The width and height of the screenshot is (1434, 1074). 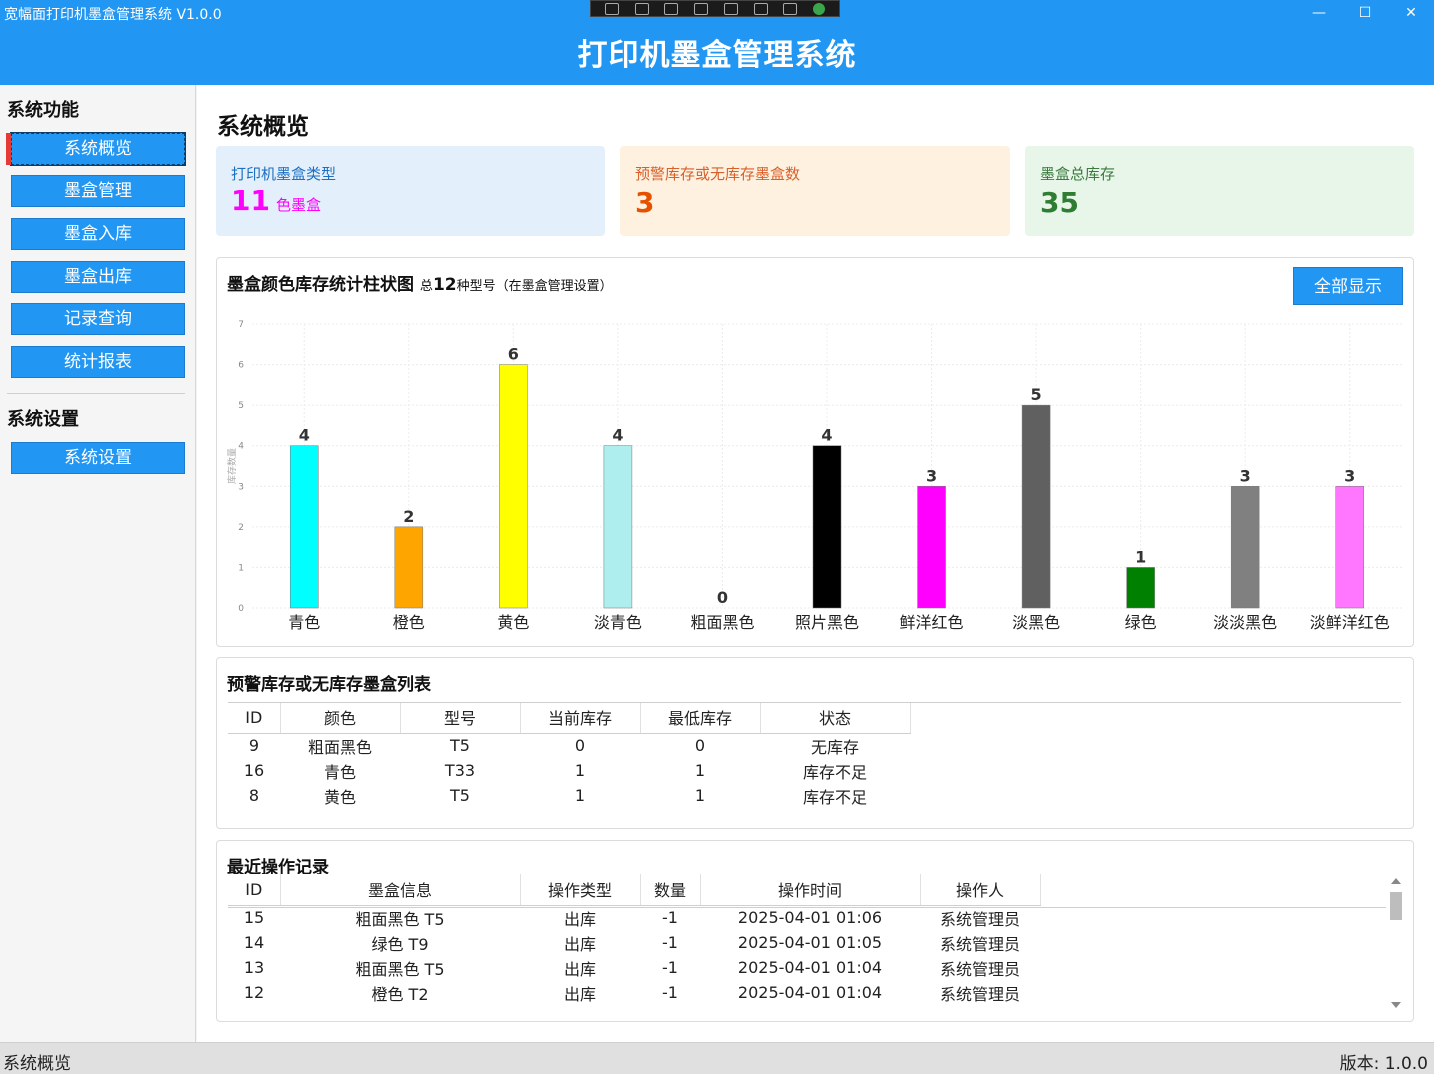 I want to click on column-header: 墨盒信息, so click(x=400, y=890).